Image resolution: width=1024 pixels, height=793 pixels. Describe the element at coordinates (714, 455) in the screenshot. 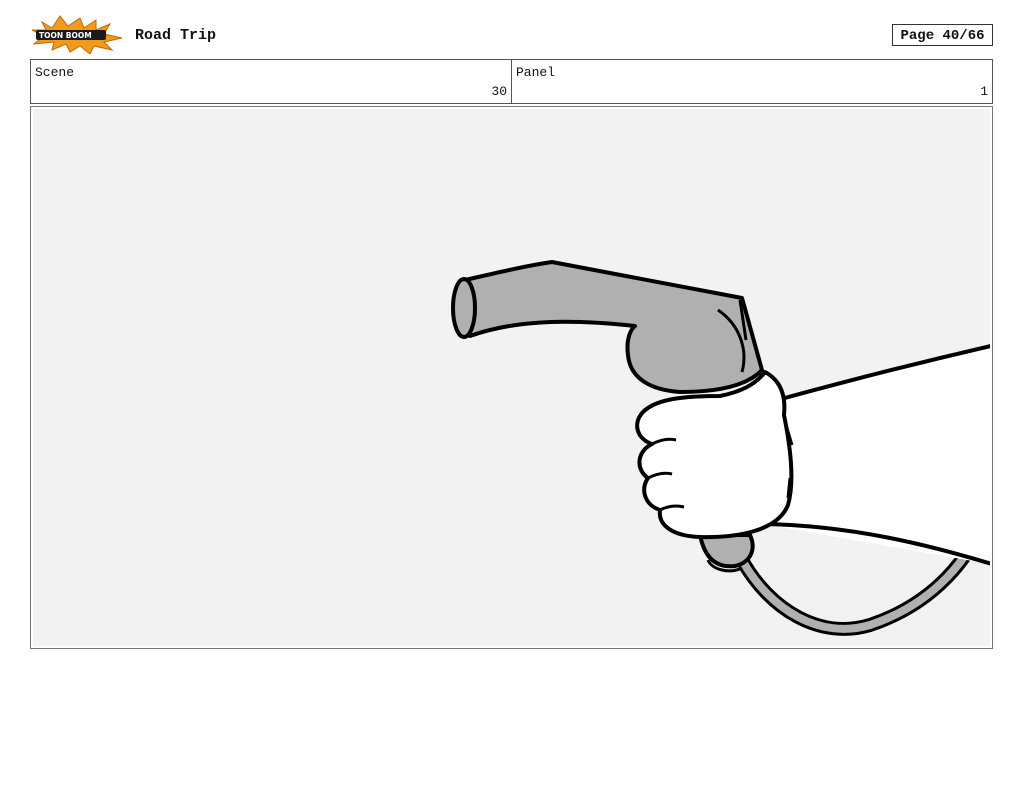

I see `hand-shape` at that location.